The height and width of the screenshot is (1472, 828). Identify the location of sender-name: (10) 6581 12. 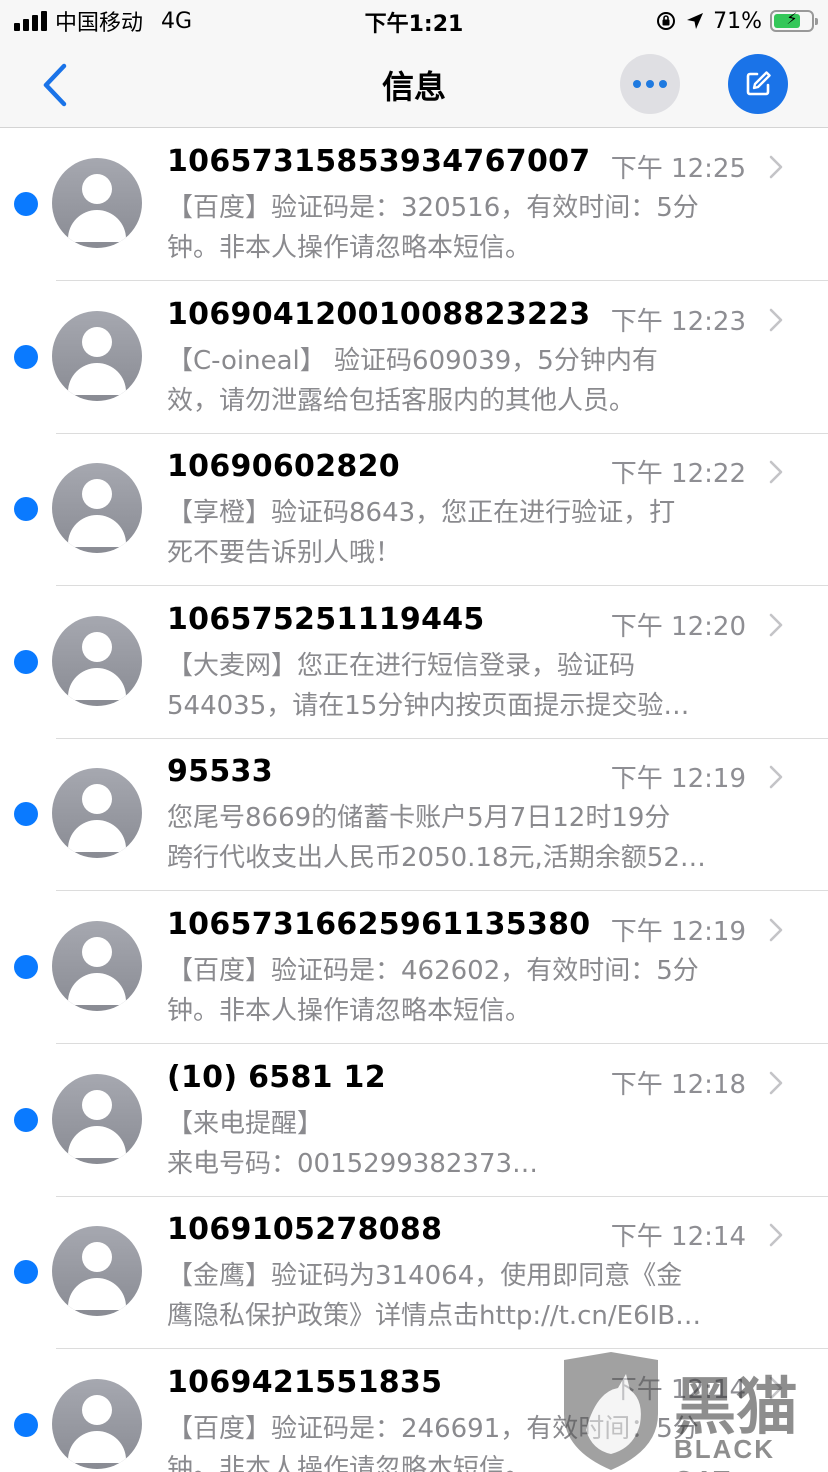
(276, 1077).